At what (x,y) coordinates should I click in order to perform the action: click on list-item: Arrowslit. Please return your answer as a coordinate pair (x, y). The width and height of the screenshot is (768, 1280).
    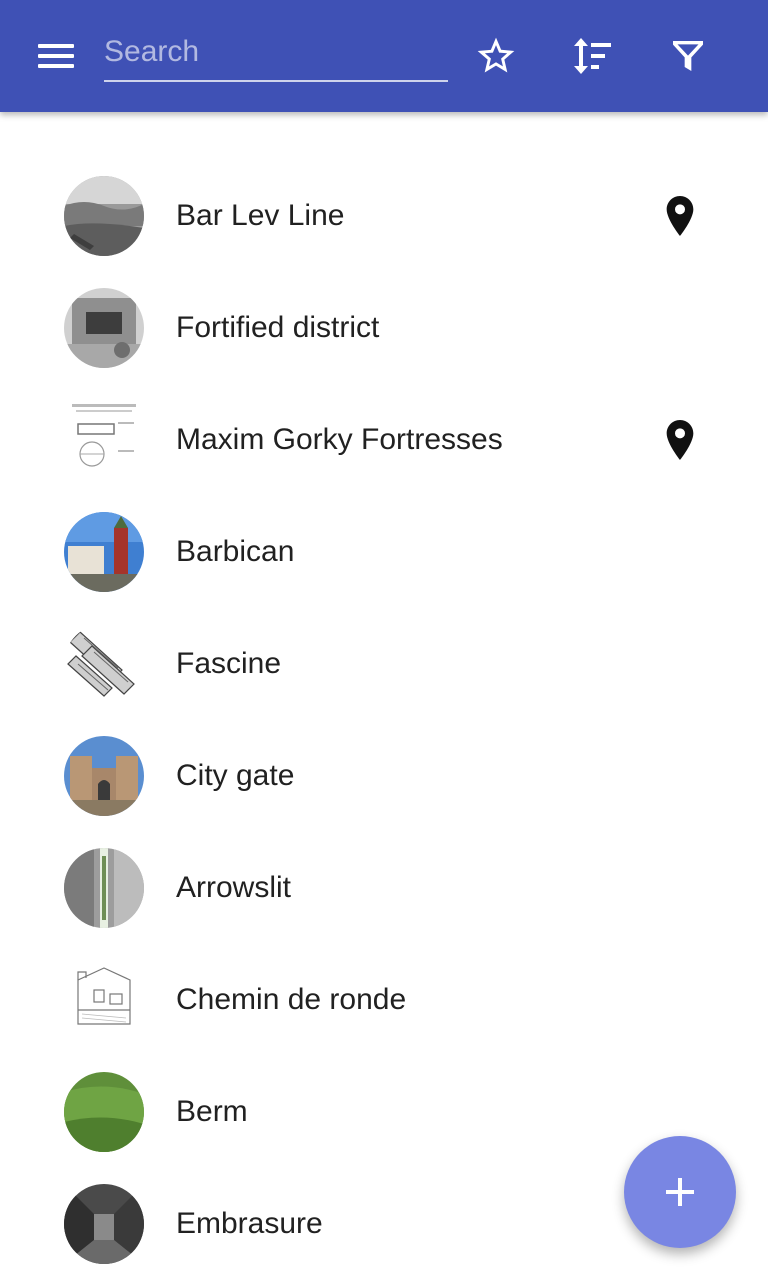
    Looking at the image, I should click on (384, 888).